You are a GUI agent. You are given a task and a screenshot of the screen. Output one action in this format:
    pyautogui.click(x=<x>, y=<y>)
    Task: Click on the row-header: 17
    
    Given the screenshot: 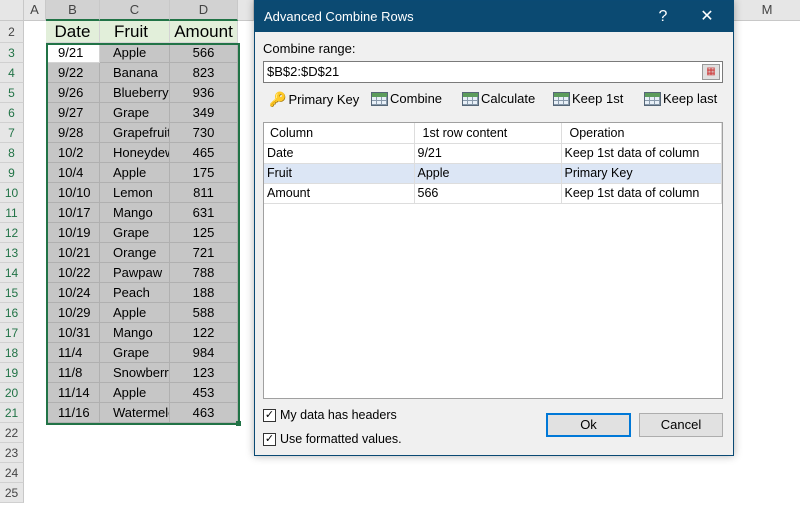 What is the action you would take?
    pyautogui.click(x=12, y=333)
    